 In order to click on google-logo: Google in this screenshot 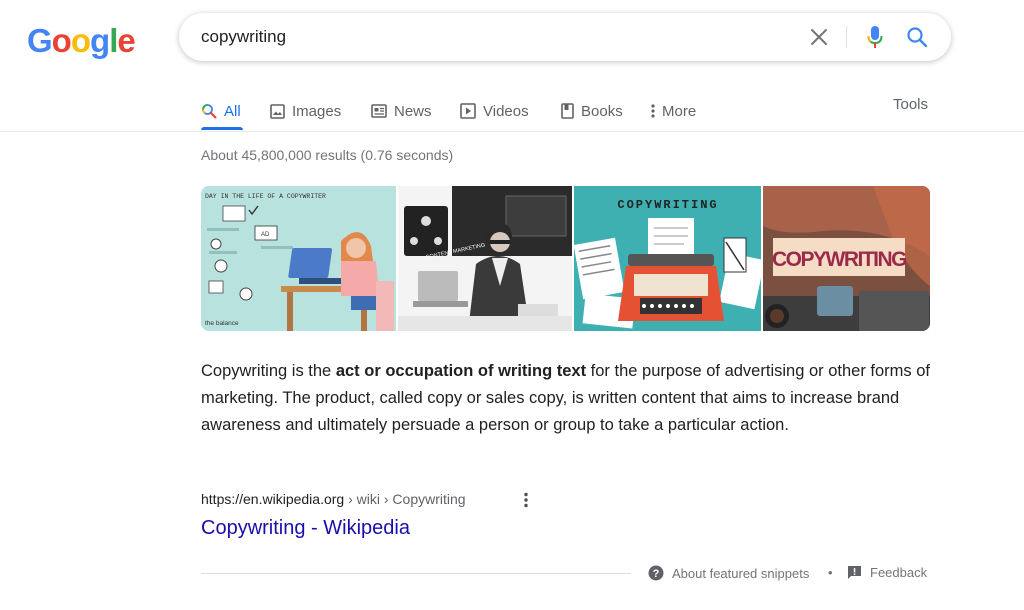, I will do `click(81, 41)`.